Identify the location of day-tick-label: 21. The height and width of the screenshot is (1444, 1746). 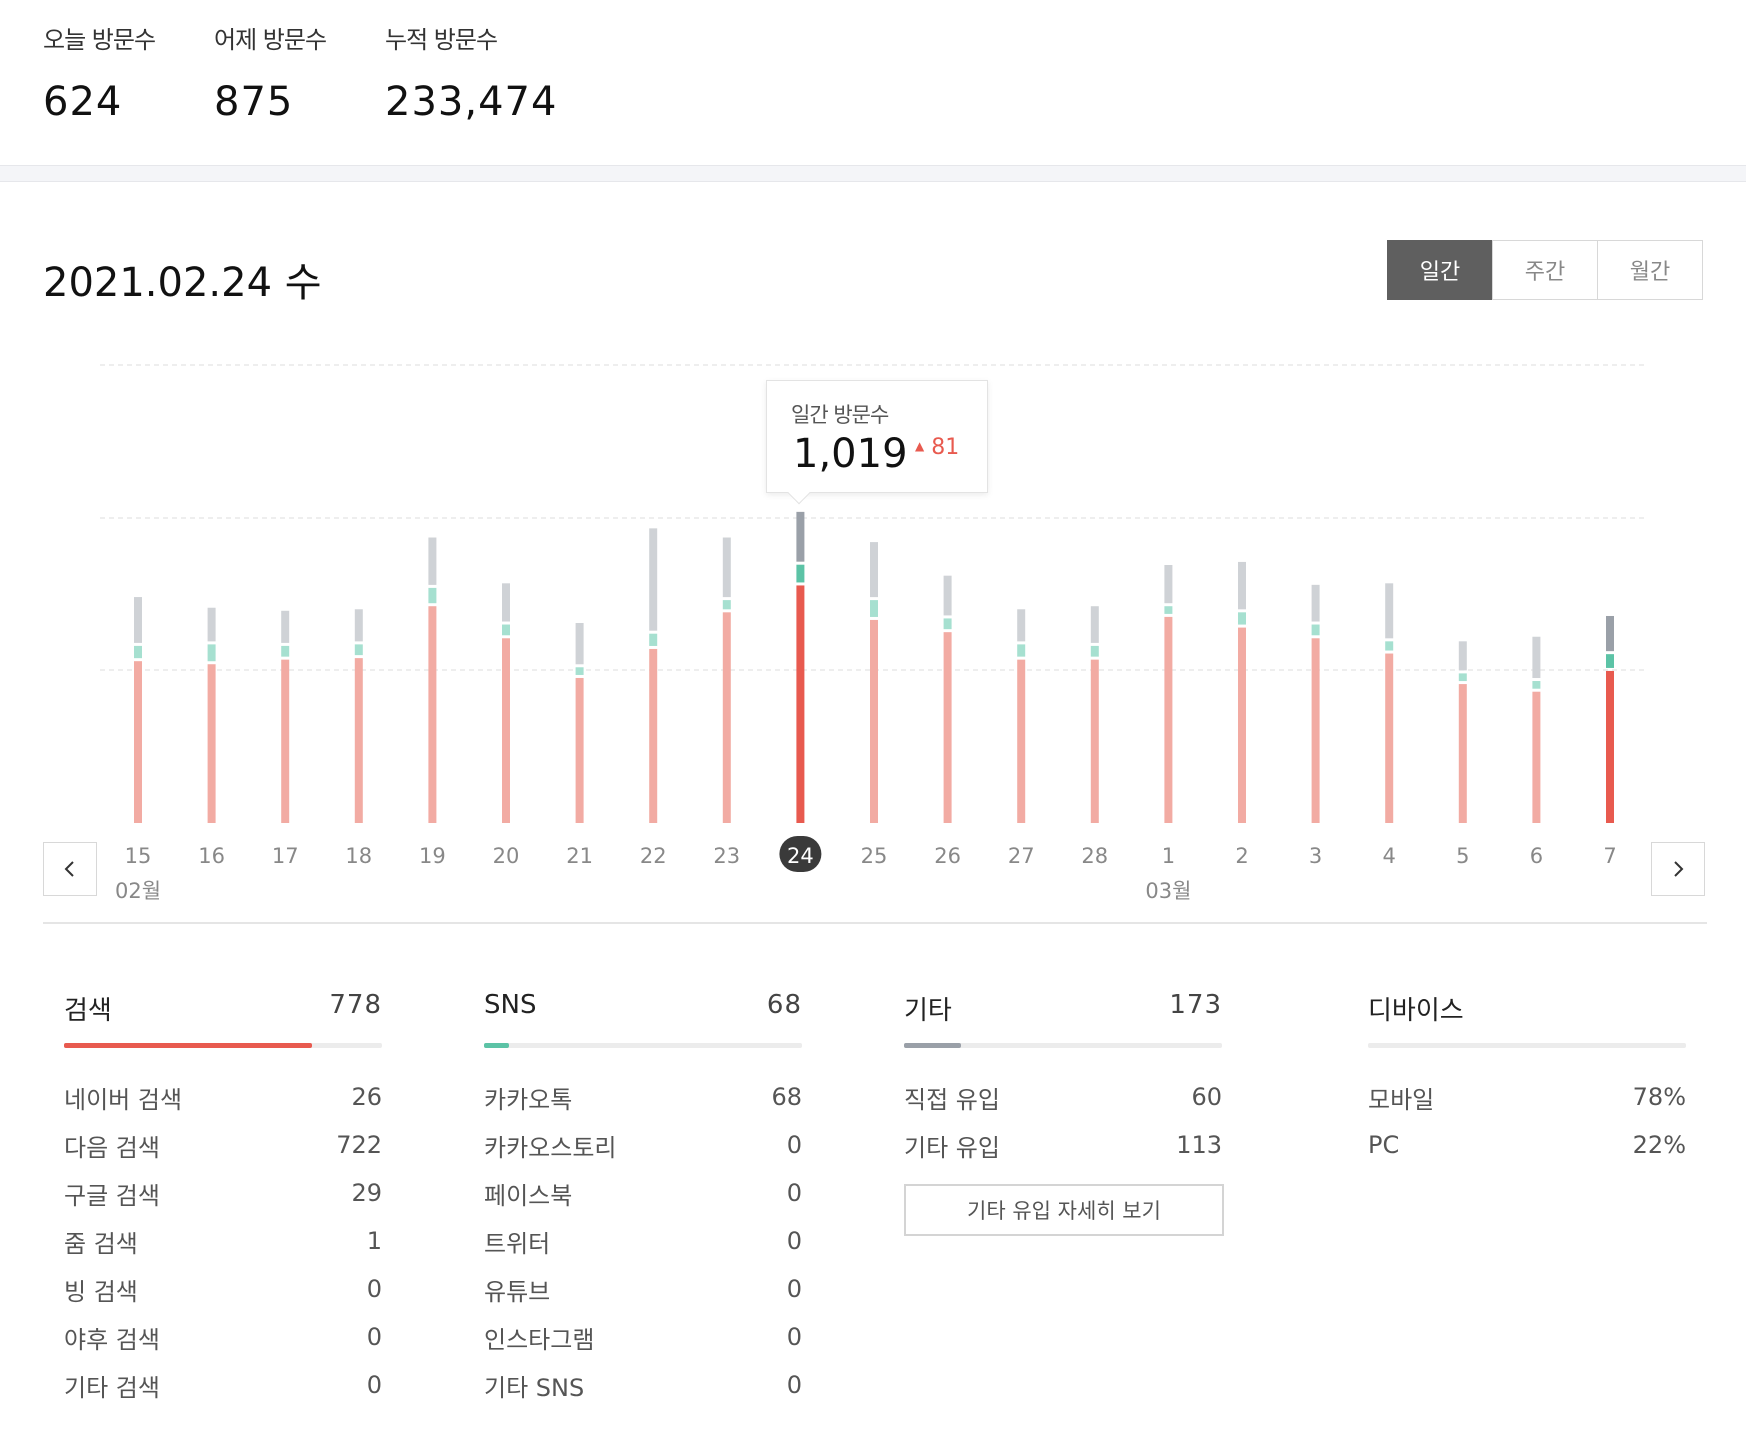
(579, 856).